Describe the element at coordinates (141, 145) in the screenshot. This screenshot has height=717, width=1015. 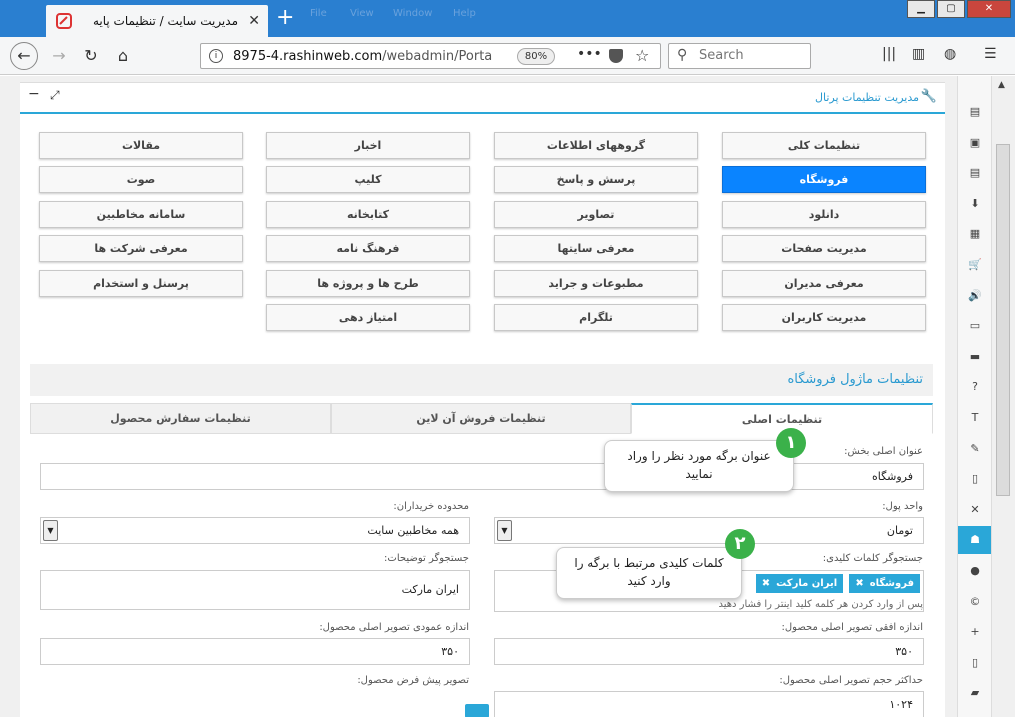
I see `module-button: مقالات` at that location.